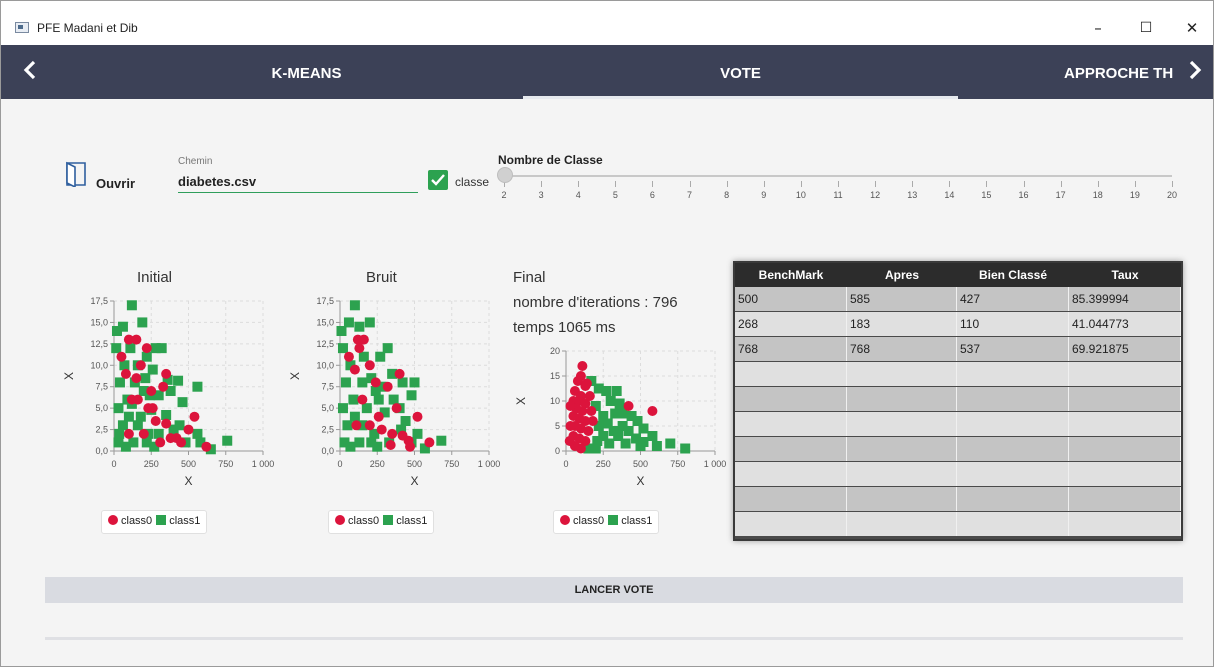 The width and height of the screenshot is (1214, 667). I want to click on x-tick-label: 750, so click(677, 464).